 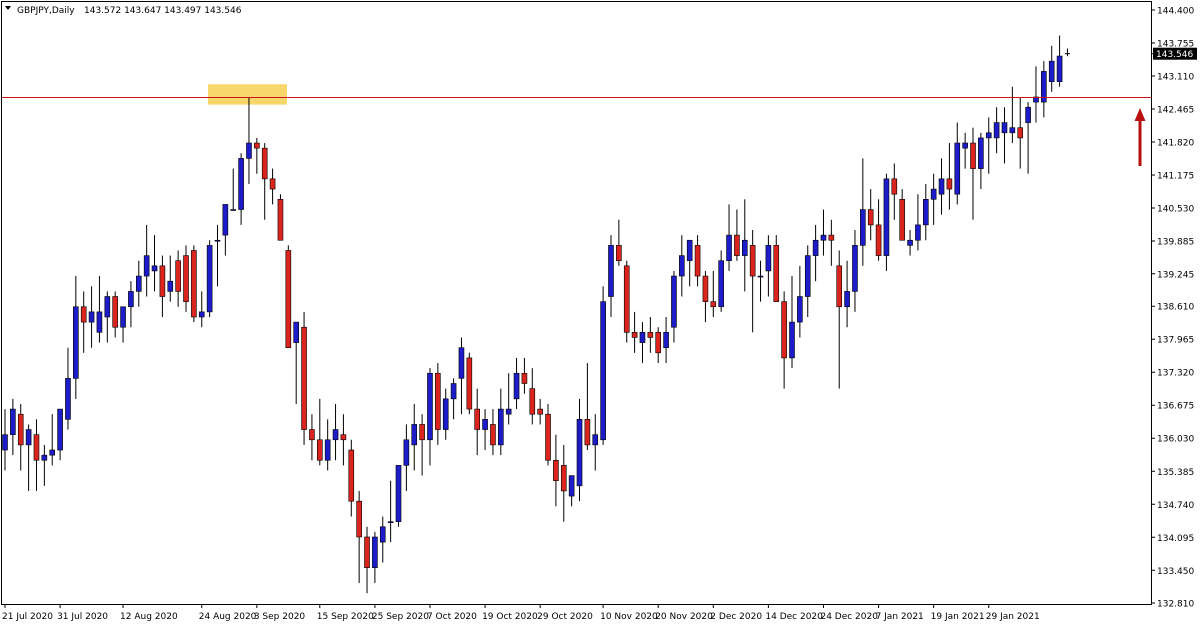 What do you see at coordinates (565, 617) in the screenshot?
I see `x-tick-label: 29 Oct 2020` at bounding box center [565, 617].